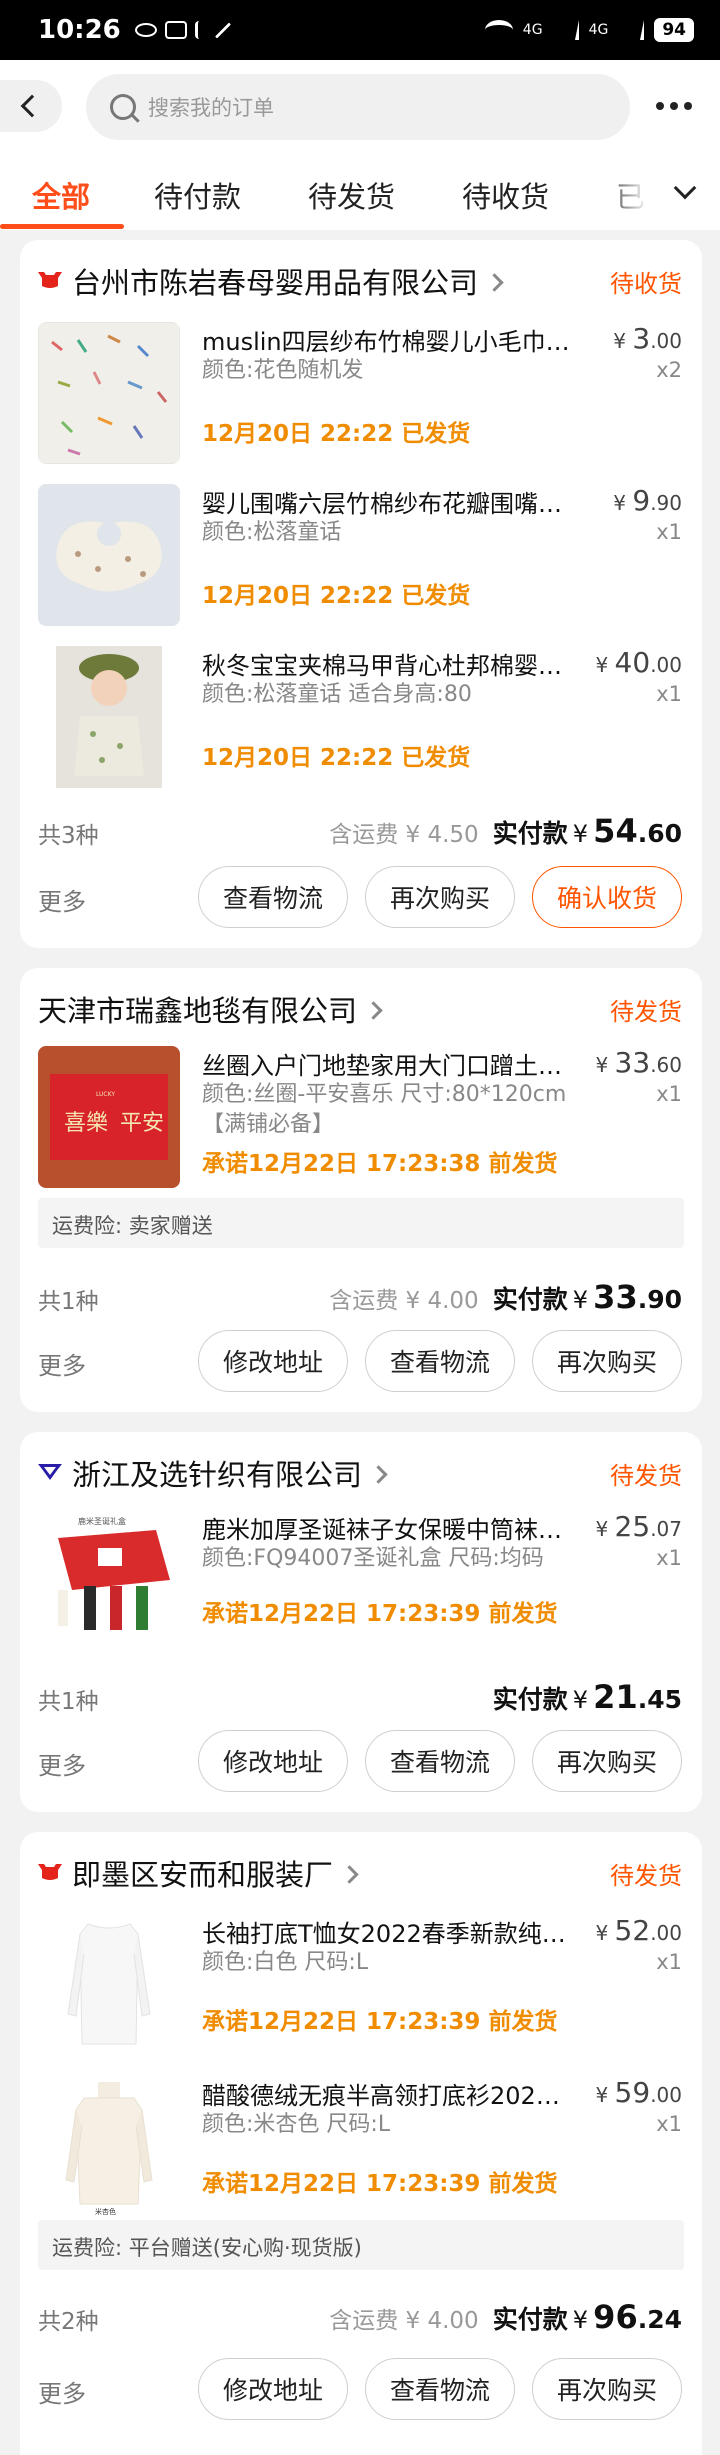 The image size is (720, 2455). What do you see at coordinates (361, 2245) in the screenshot?
I see `shipping-insurance: 运费险: 平台赠送(安心购·现货版)` at bounding box center [361, 2245].